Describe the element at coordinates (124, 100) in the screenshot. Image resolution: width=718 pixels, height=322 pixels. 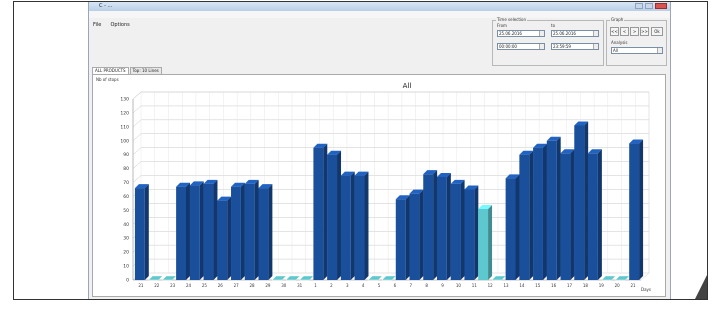
I see `y-tick-label: 130` at that location.